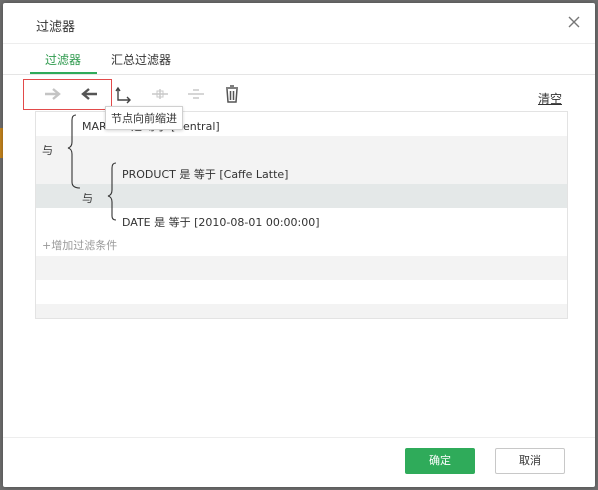 This screenshot has width=598, height=490. What do you see at coordinates (89, 94) in the screenshot?
I see `arrow-left-icon` at bounding box center [89, 94].